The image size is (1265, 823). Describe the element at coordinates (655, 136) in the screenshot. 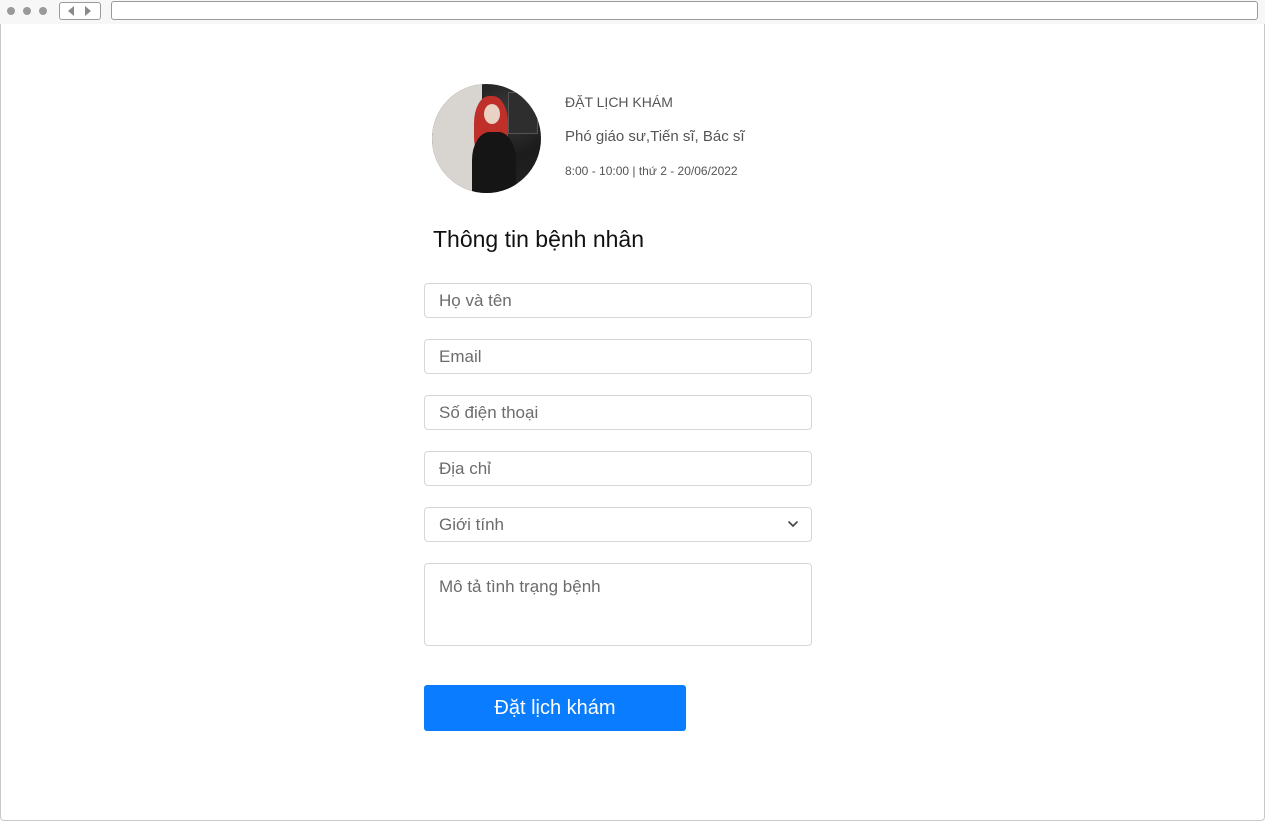

I see `doctor-title: Phó giáo sư,Tiến sĩ, Bác sĩ` at that location.